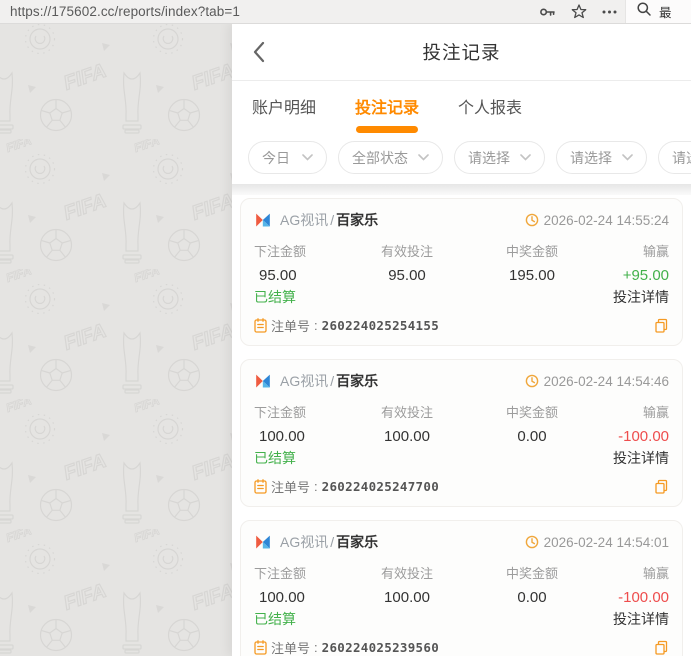 Image resolution: width=691 pixels, height=656 pixels. I want to click on bet-time: 2026-02-24 14:55:24, so click(597, 220).